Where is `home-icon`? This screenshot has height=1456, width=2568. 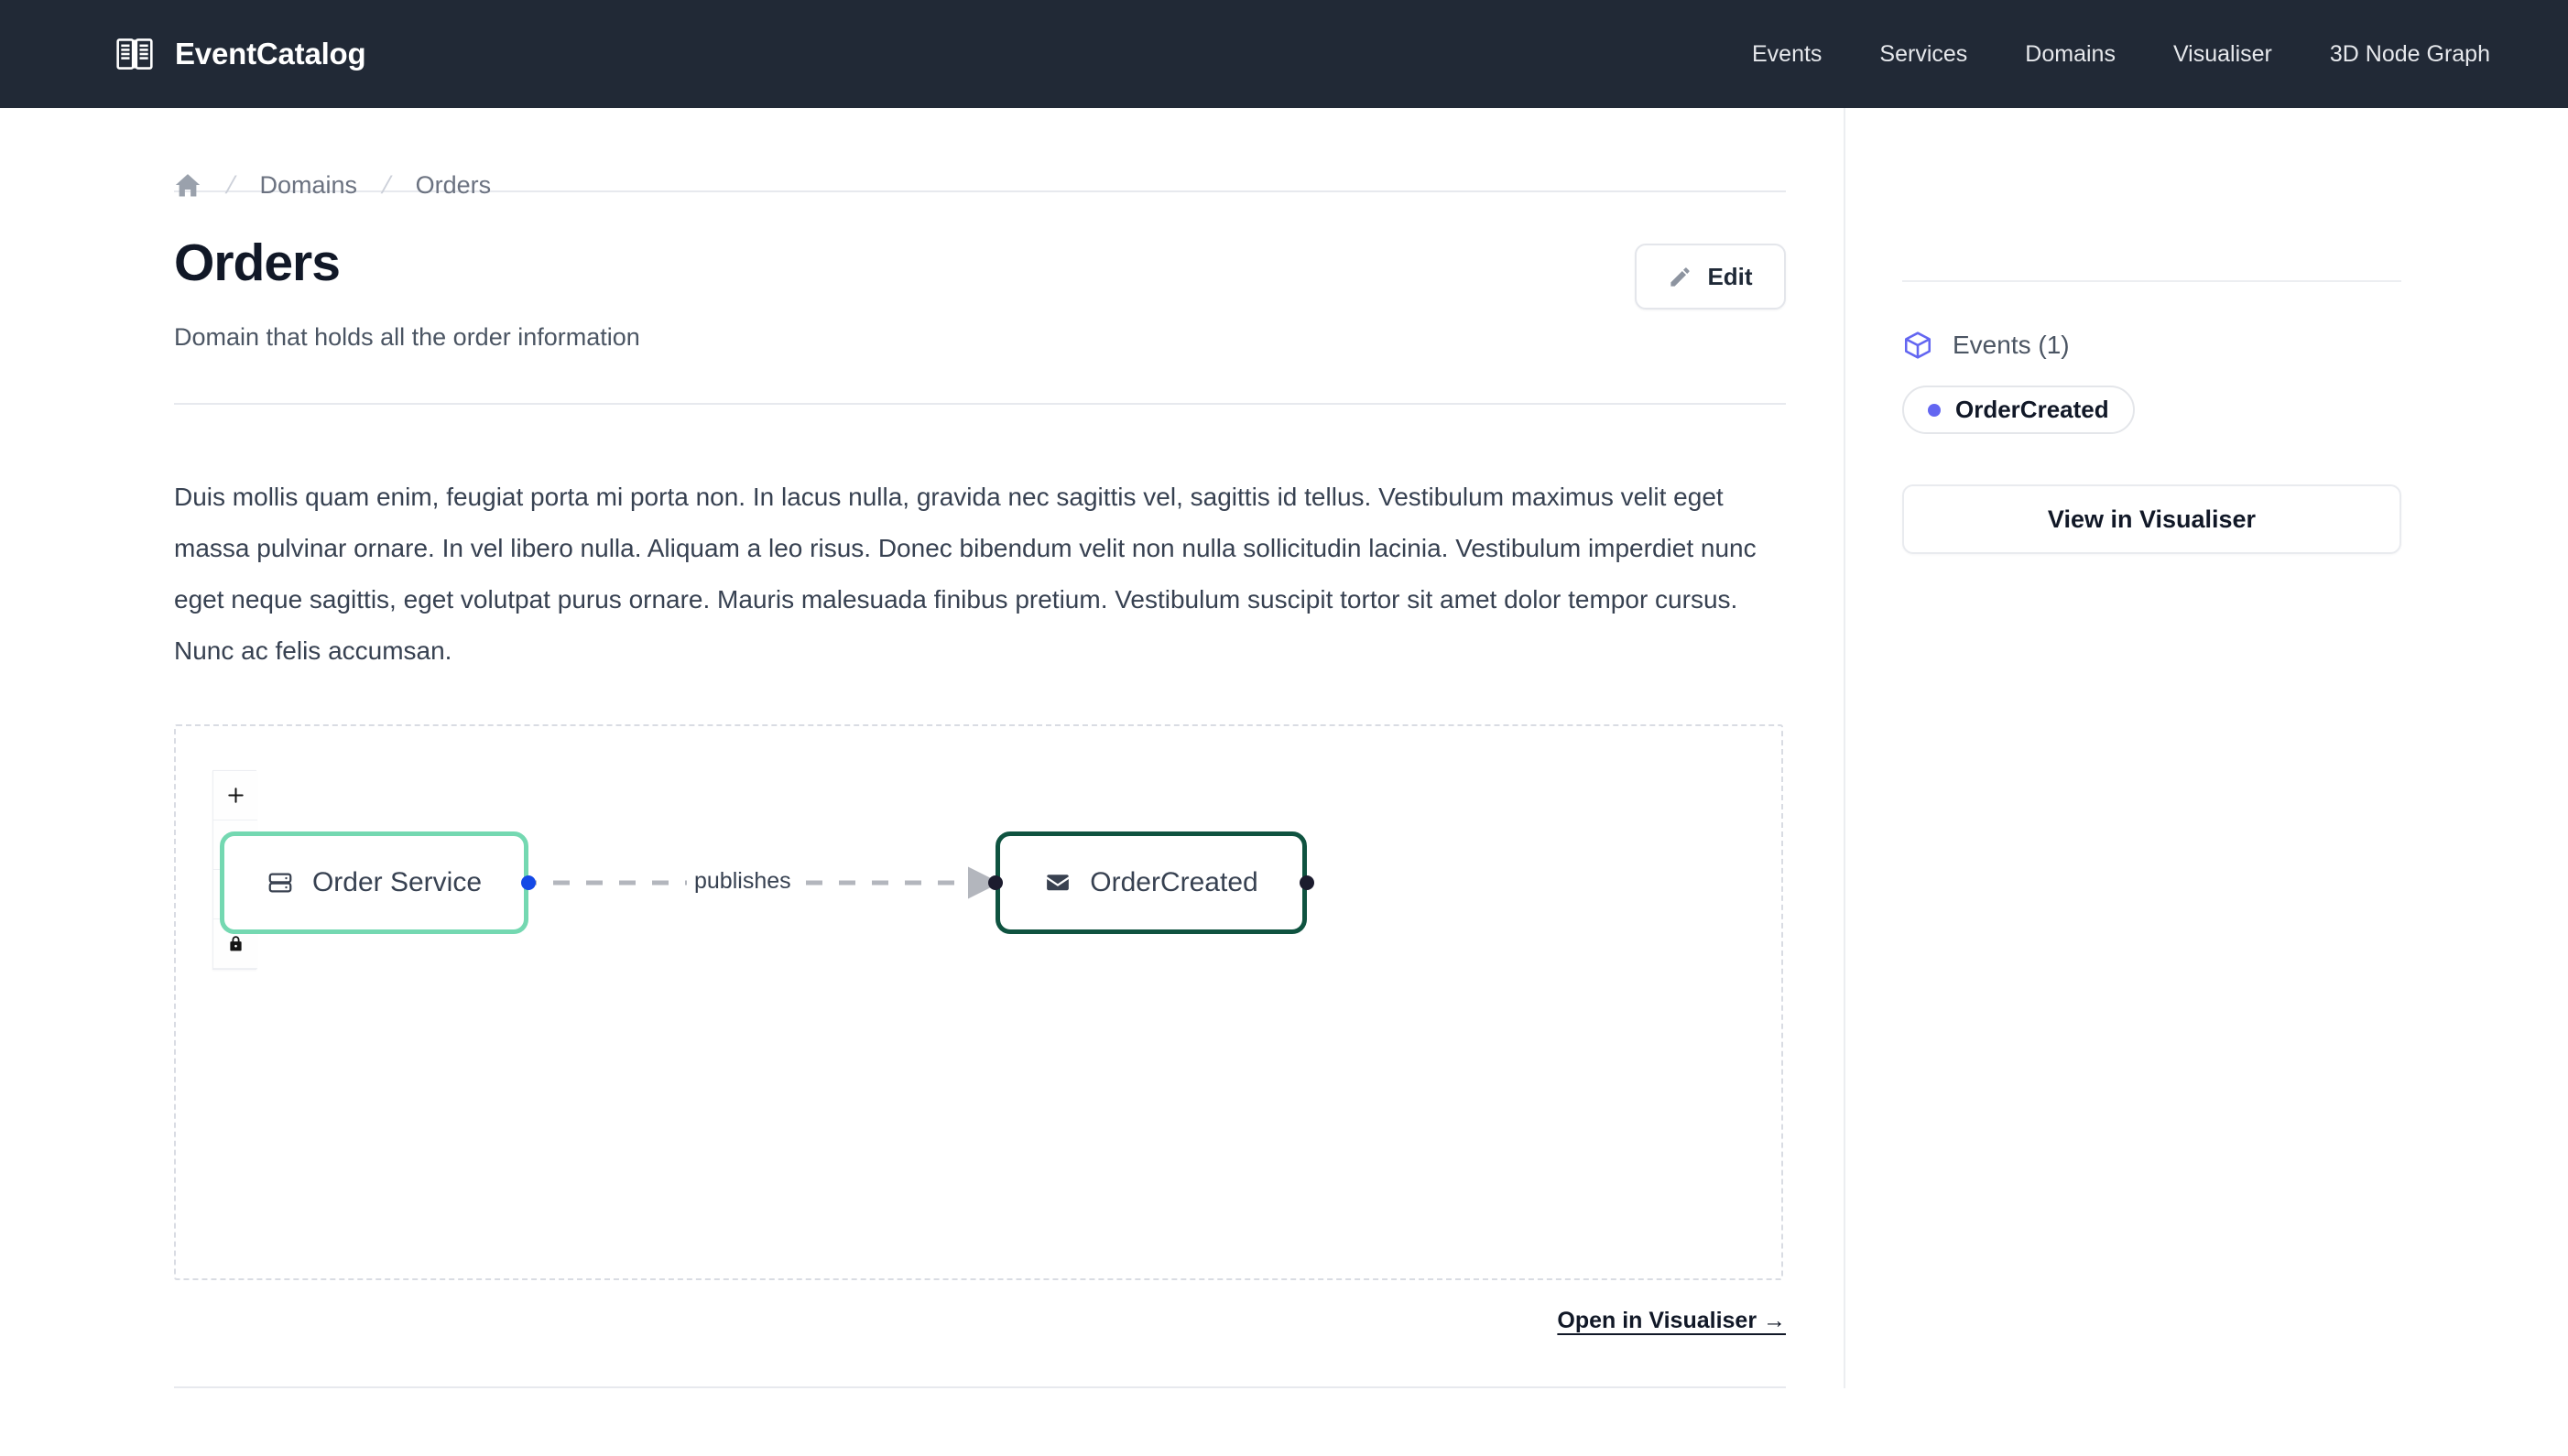 home-icon is located at coordinates (188, 185).